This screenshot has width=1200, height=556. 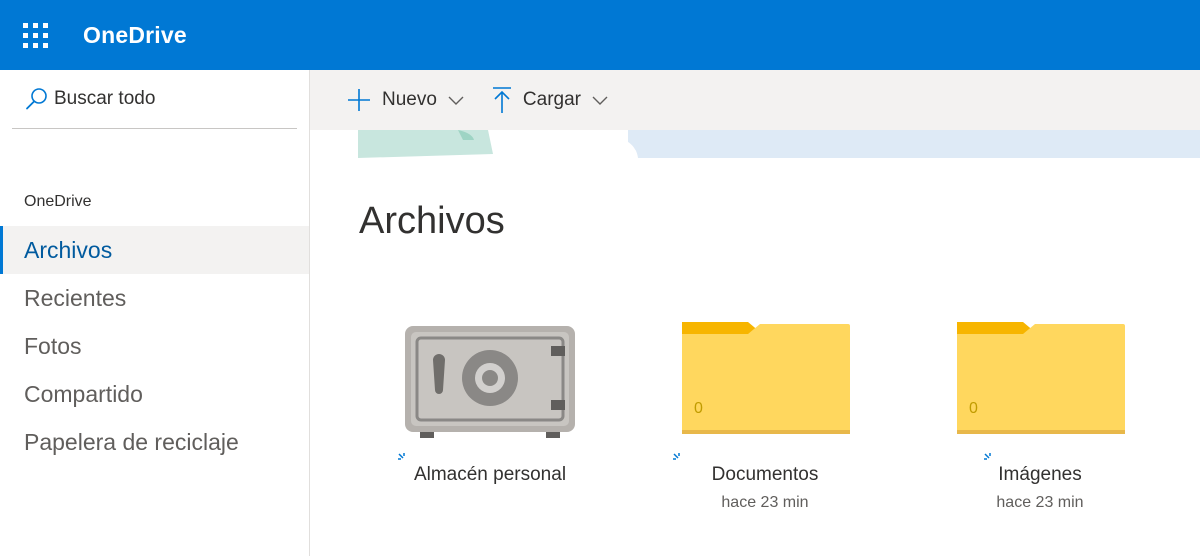 I want to click on upload-button-label: Cargar, so click(x=551, y=99).